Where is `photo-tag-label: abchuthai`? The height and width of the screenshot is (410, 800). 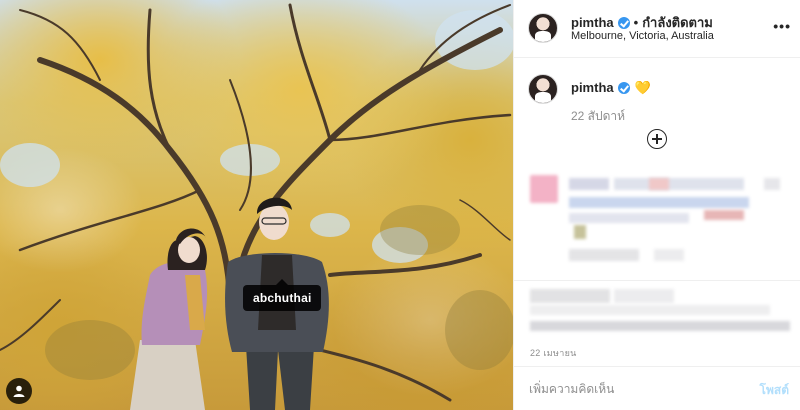 photo-tag-label: abchuthai is located at coordinates (282, 295).